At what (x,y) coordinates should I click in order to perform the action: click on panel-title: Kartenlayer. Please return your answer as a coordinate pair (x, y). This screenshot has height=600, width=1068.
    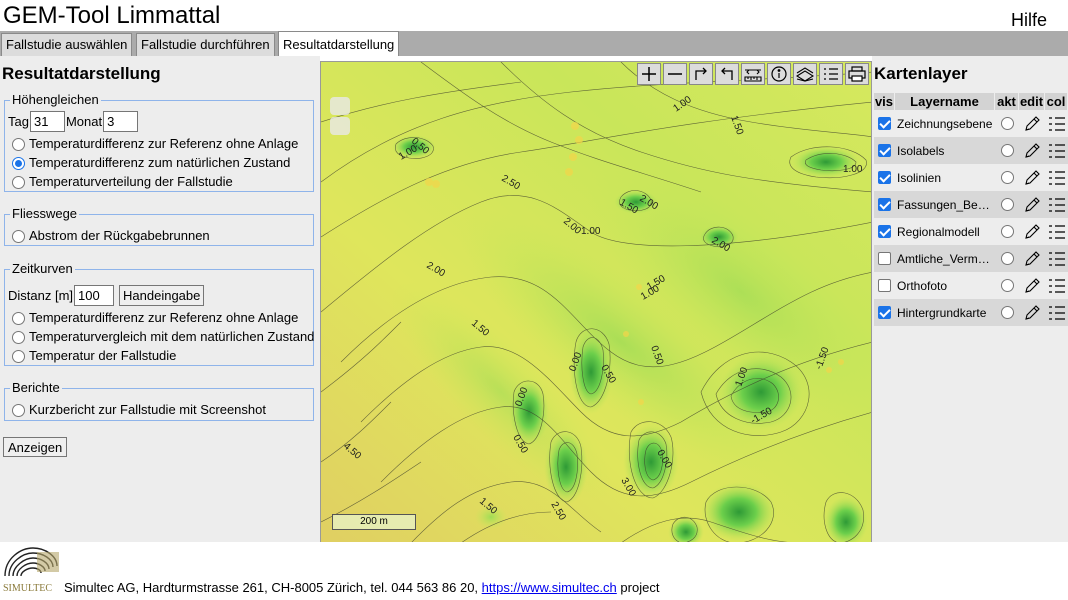
    Looking at the image, I should click on (921, 73).